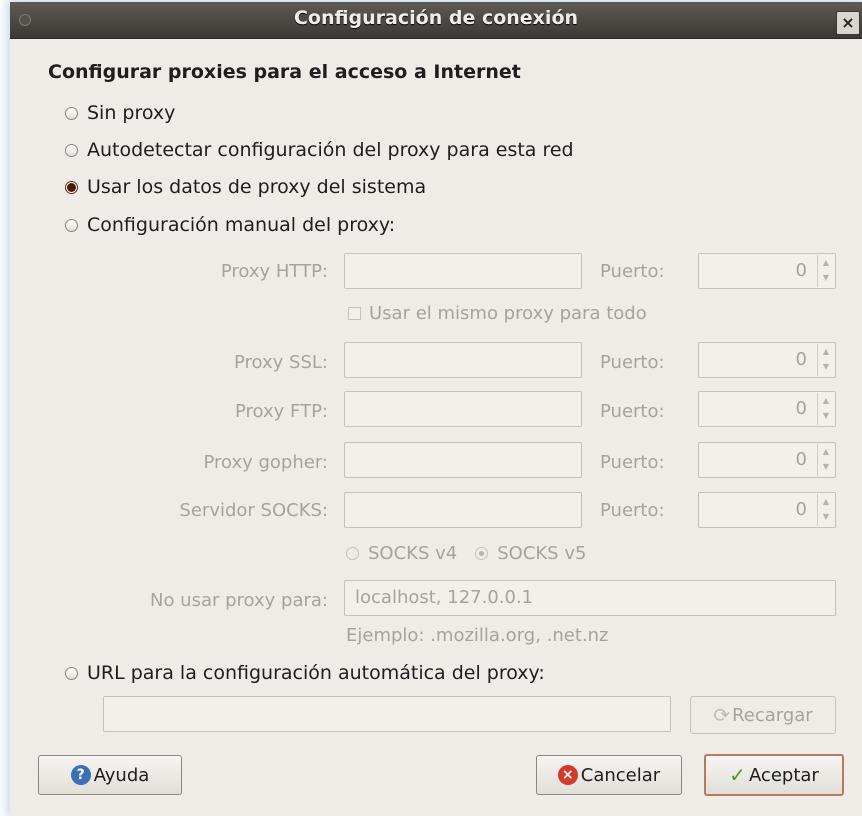  What do you see at coordinates (466, 553) in the screenshot?
I see `socks-version-group: SOCKS v4 SOCKS v5` at bounding box center [466, 553].